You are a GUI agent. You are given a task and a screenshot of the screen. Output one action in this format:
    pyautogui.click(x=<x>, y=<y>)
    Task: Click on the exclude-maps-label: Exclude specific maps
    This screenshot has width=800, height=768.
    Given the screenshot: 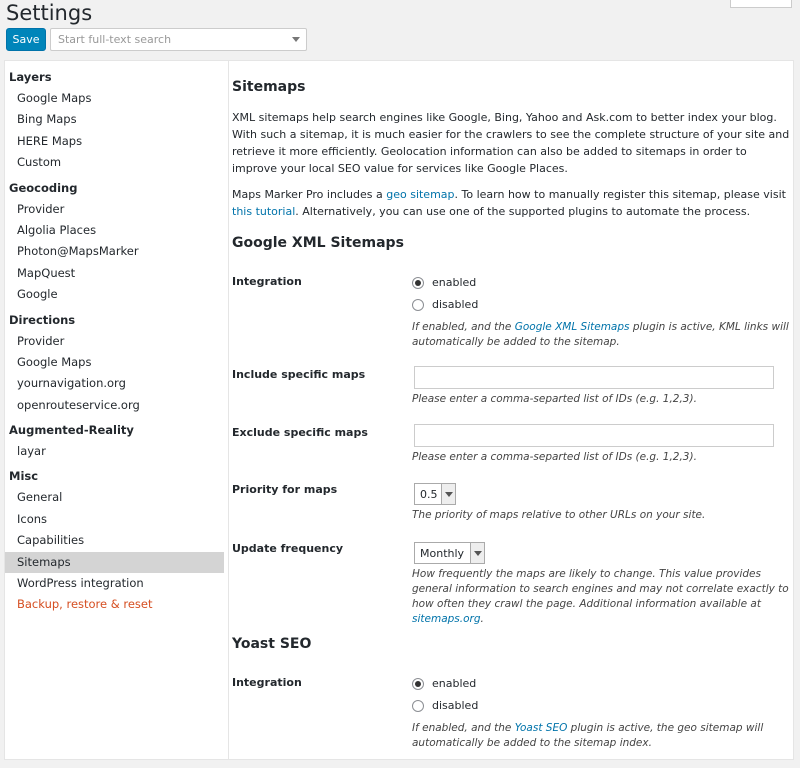 What is the action you would take?
    pyautogui.click(x=300, y=432)
    